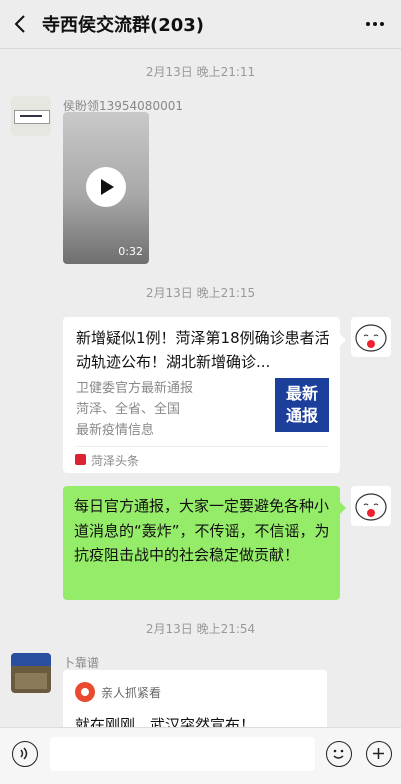 The height and width of the screenshot is (784, 401). Describe the element at coordinates (85, 692) in the screenshot. I see `mini-program-icon` at that location.